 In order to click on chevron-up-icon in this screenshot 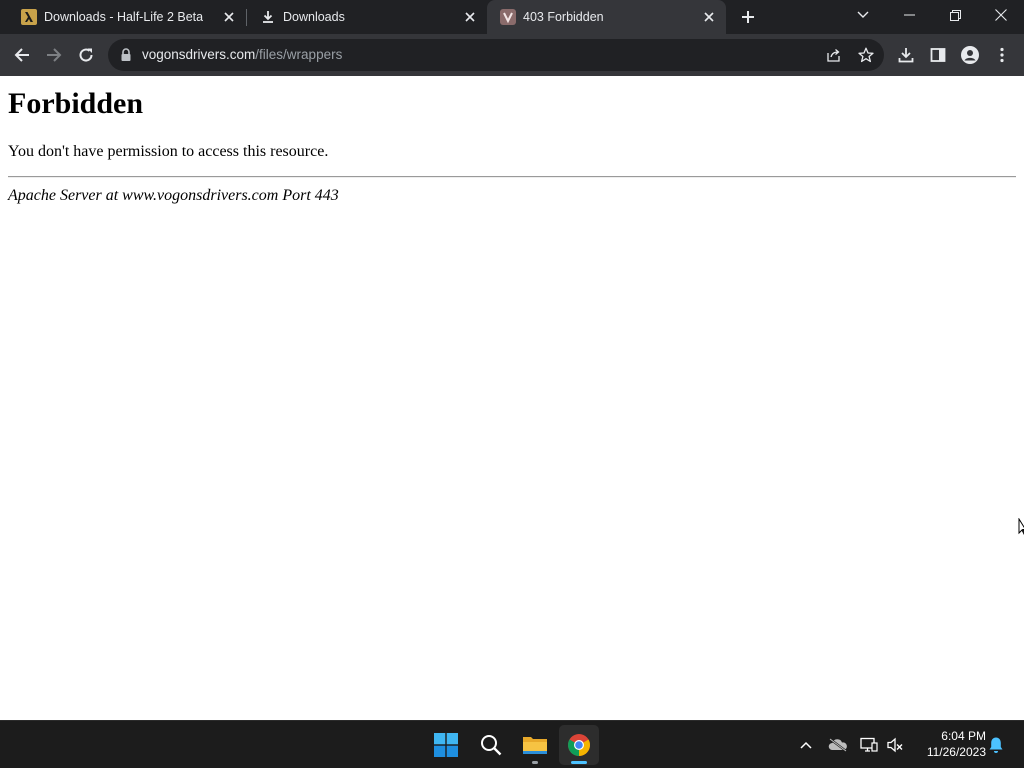, I will do `click(806, 745)`.